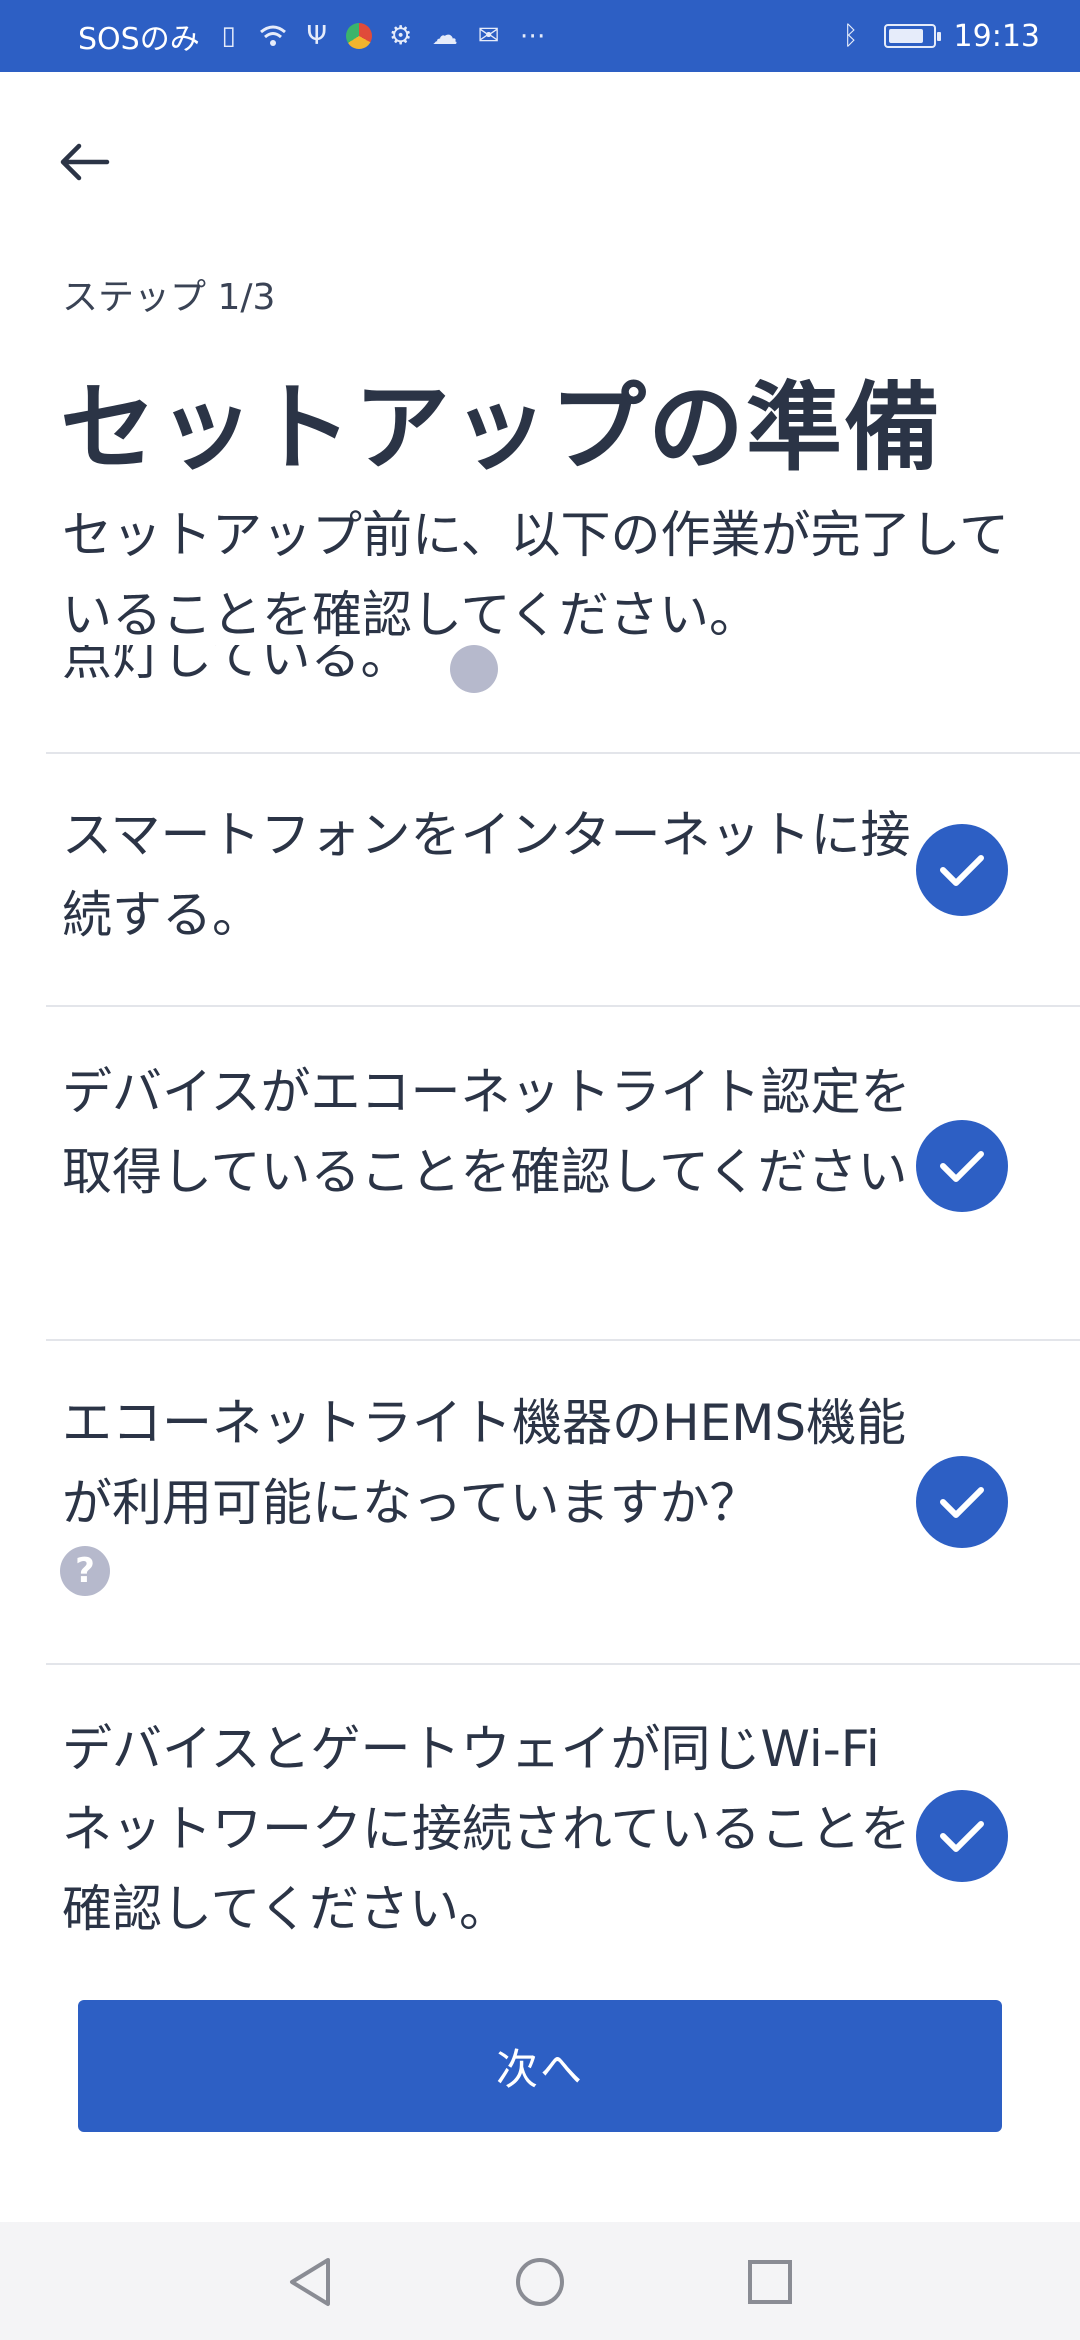 The image size is (1080, 2340). What do you see at coordinates (484, 1463) in the screenshot?
I see `checklist-item-label: エコーネットライト機器のHEMS機能が利用可能になっていますか？` at bounding box center [484, 1463].